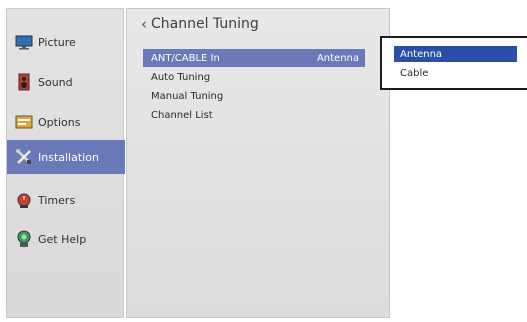 Image resolution: width=527 pixels, height=322 pixels. I want to click on menu-item-value: Antenna, so click(337, 58).